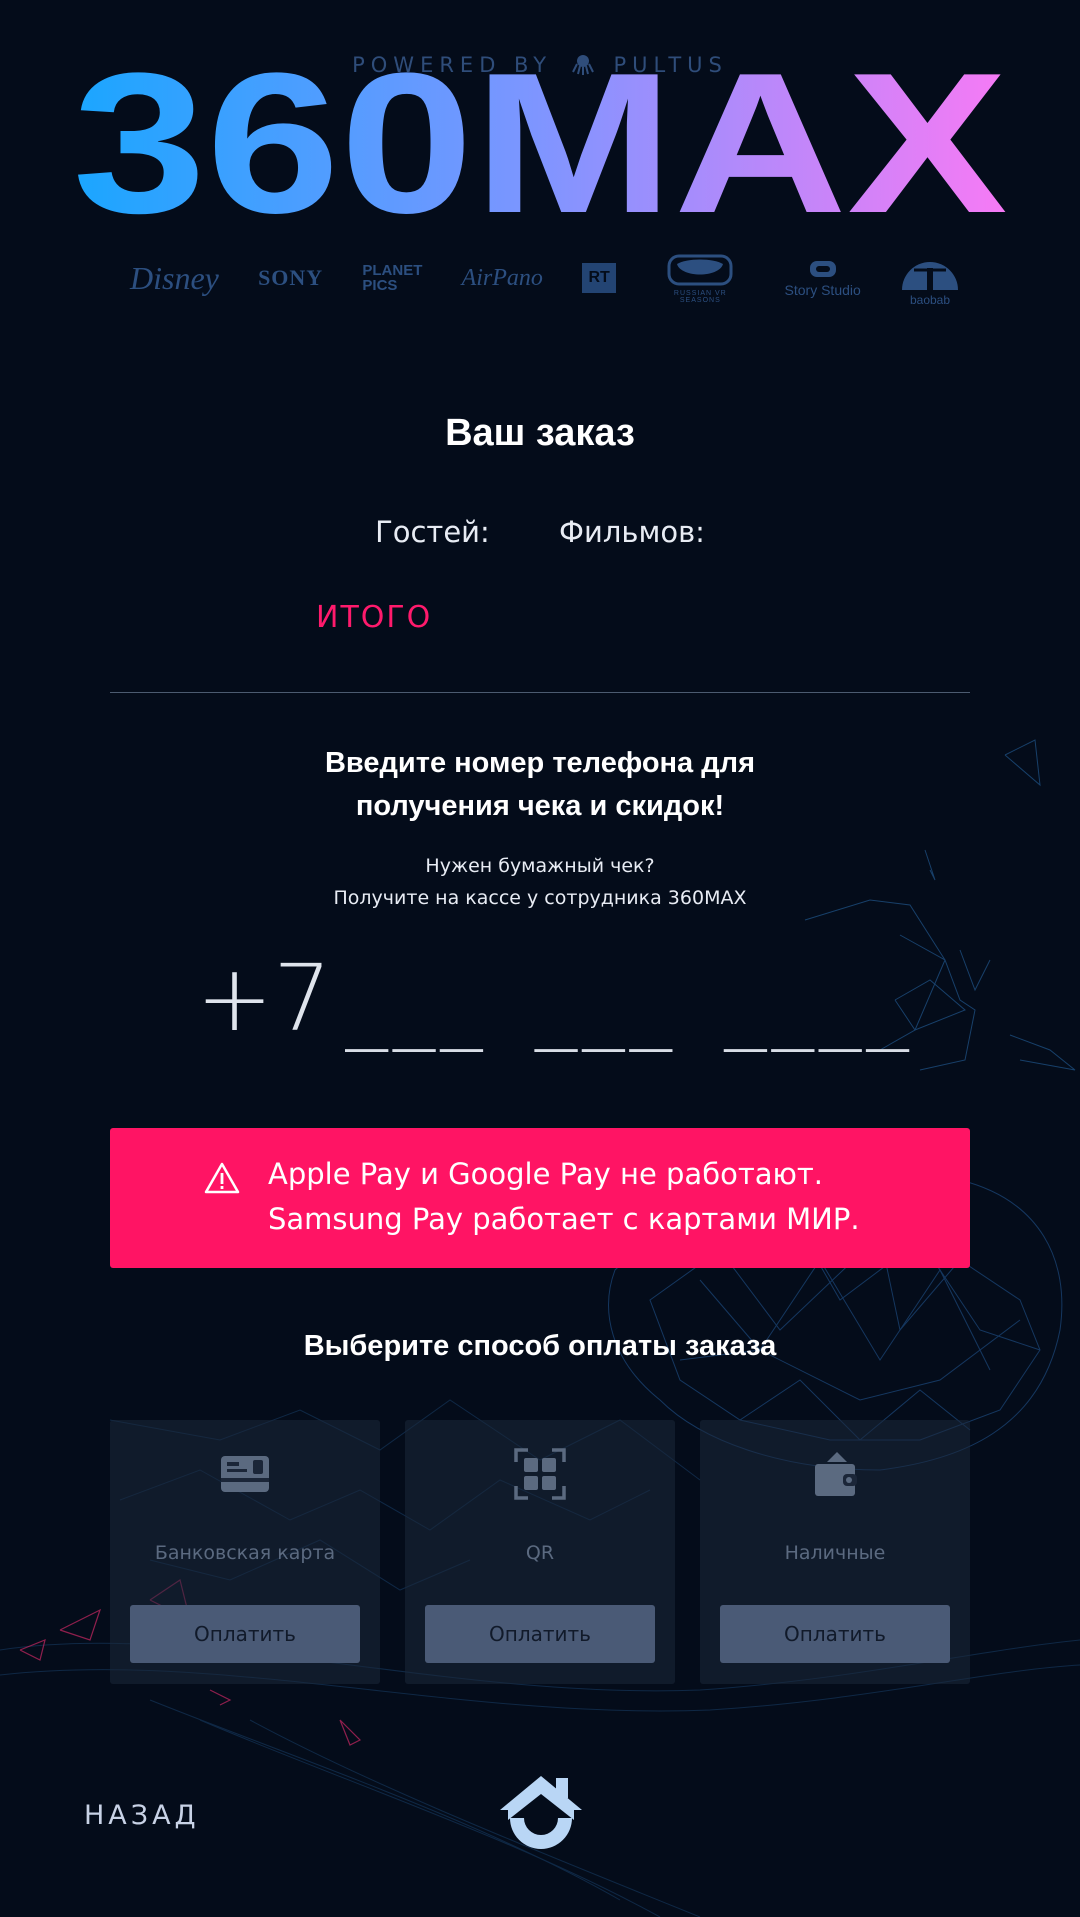 This screenshot has width=1080, height=1917. I want to click on pay-qr-button: Оплатить, so click(540, 1634).